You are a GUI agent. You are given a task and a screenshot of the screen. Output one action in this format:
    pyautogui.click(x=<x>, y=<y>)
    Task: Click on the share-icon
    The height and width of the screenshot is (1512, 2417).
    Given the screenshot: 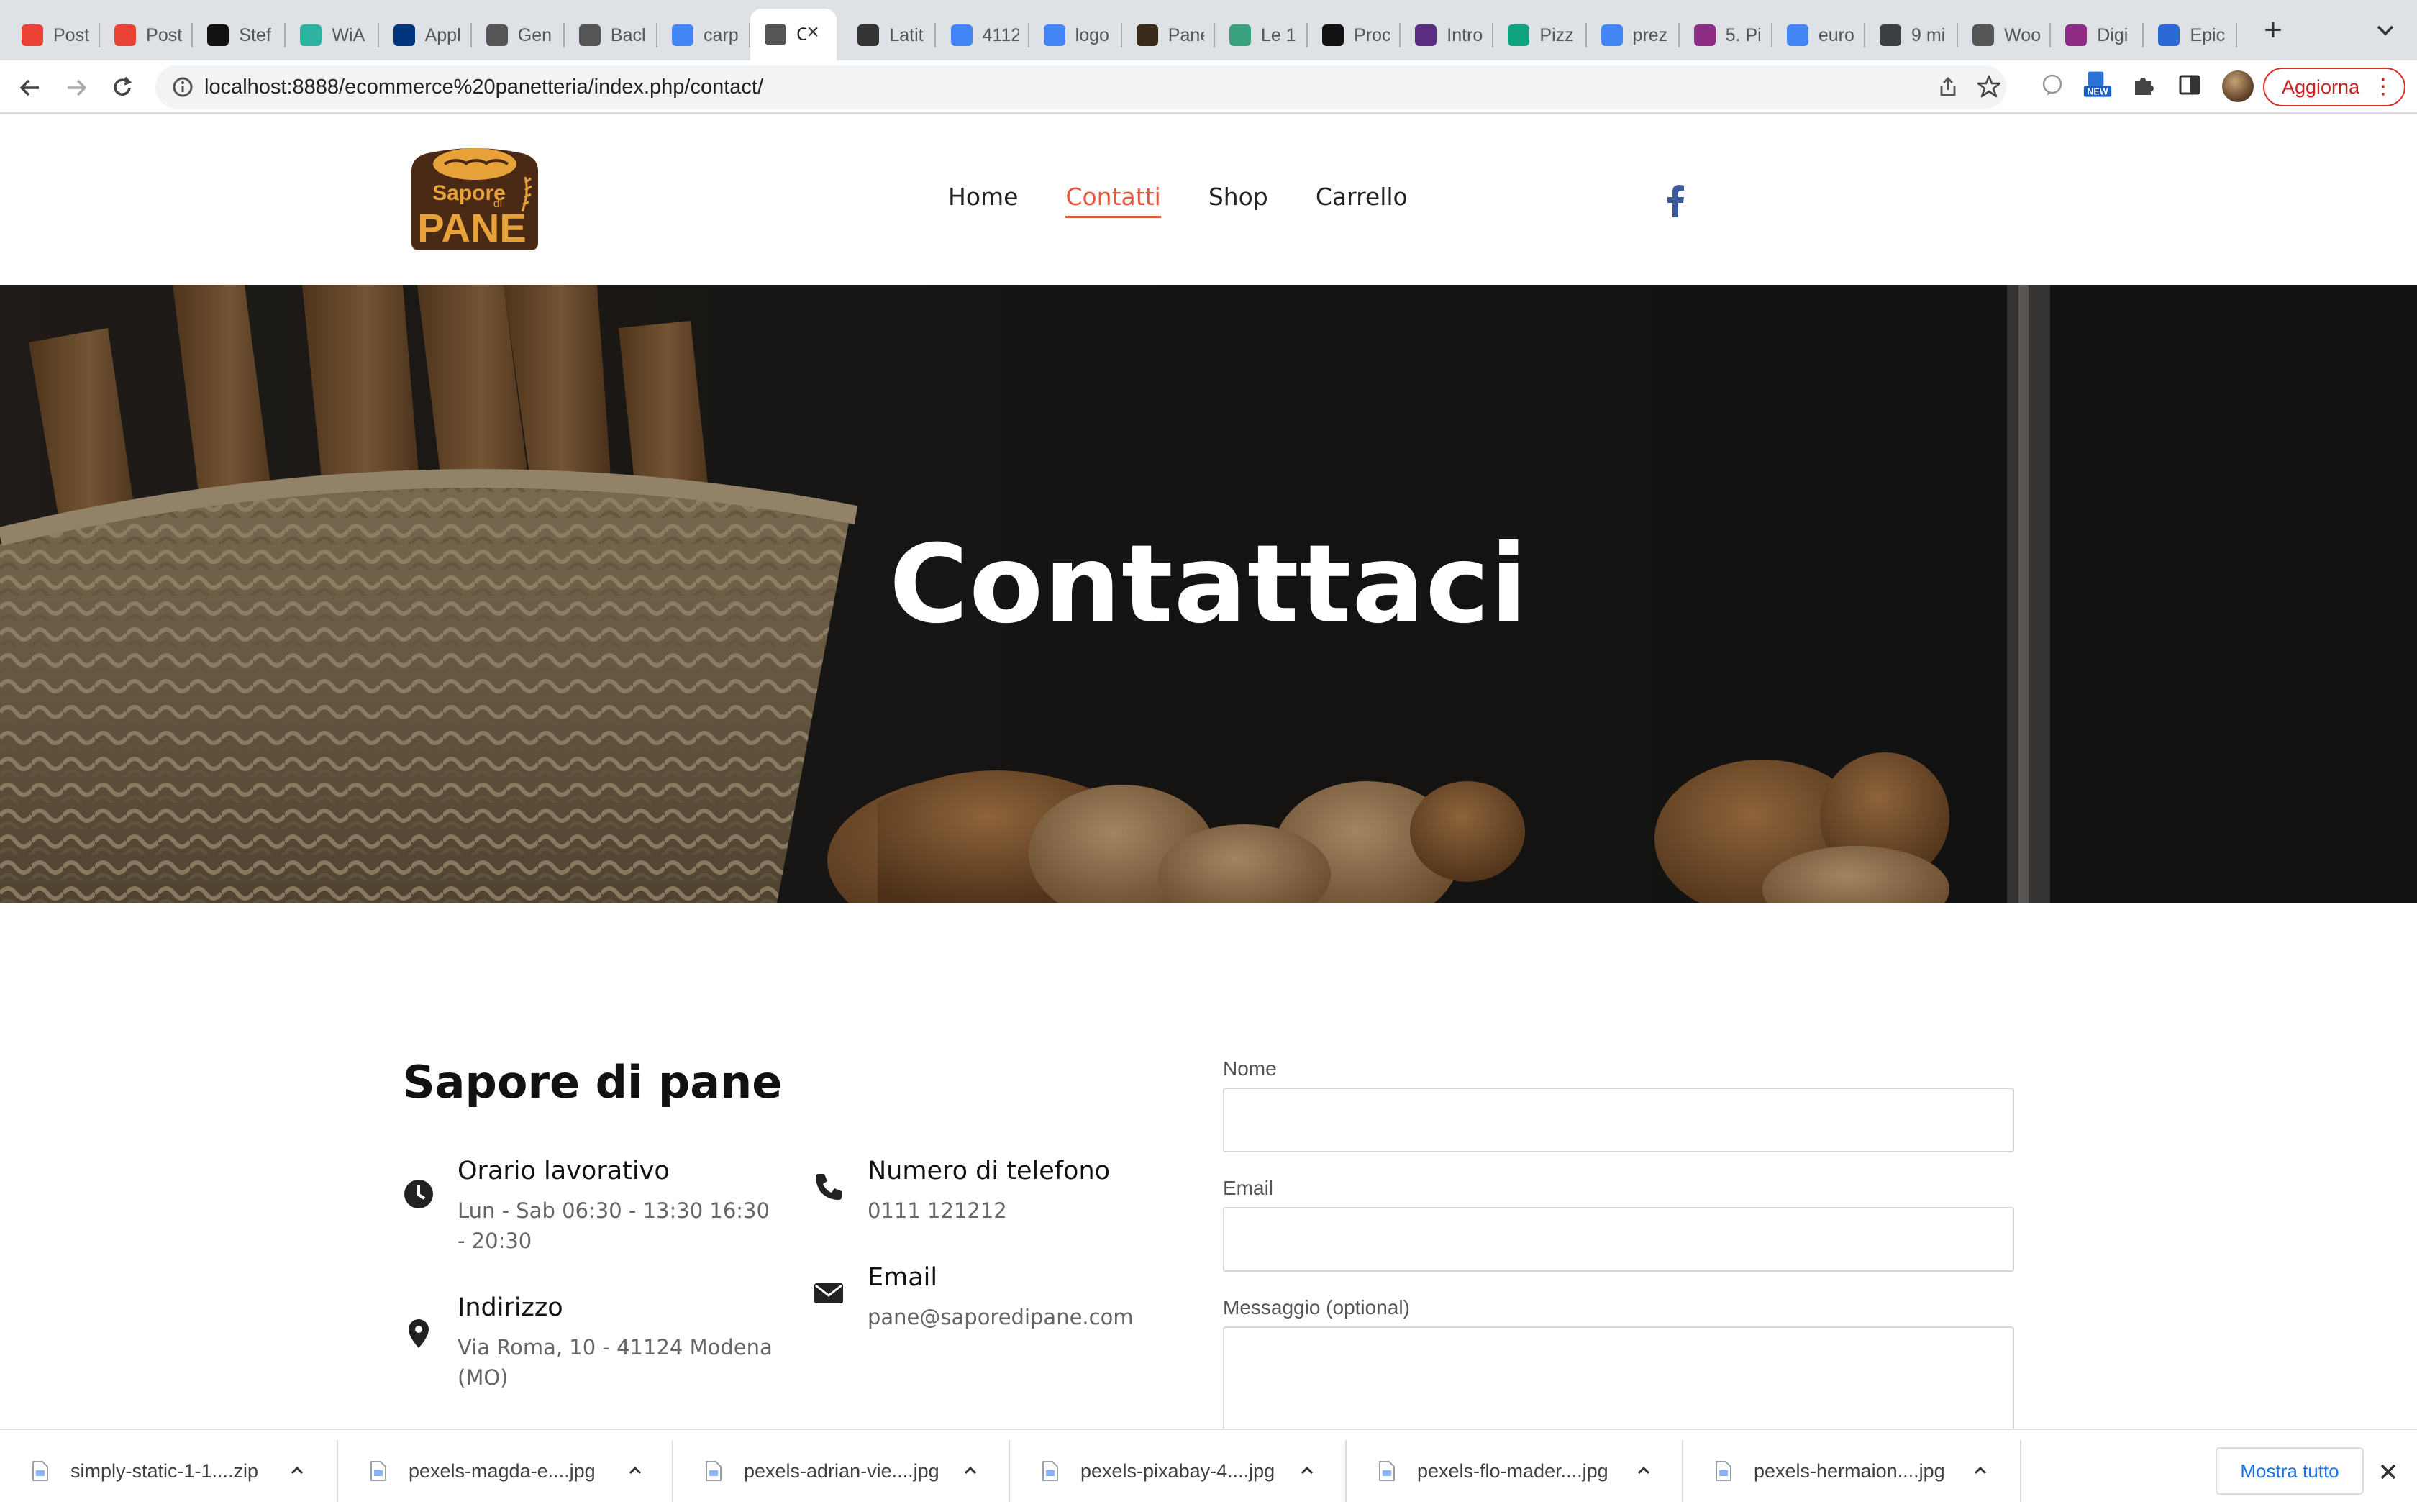 What is the action you would take?
    pyautogui.click(x=1948, y=87)
    